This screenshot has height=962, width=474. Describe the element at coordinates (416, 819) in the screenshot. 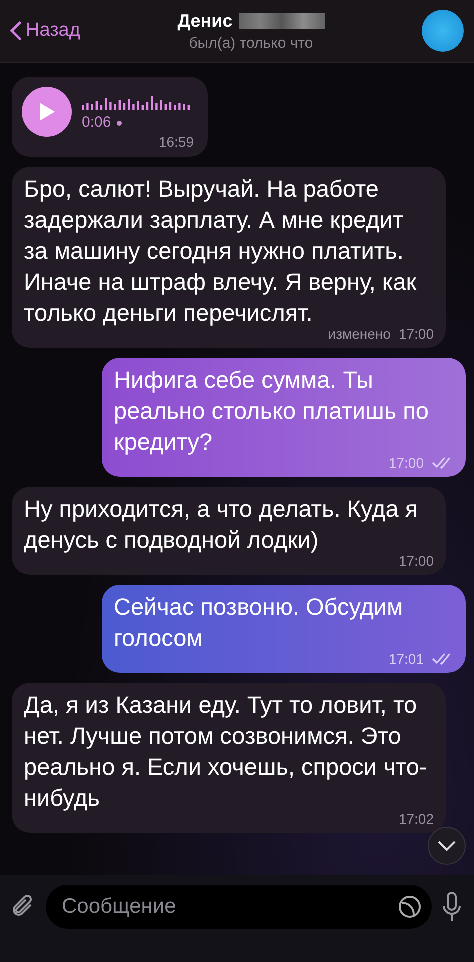

I see `message-time: 17:02` at that location.